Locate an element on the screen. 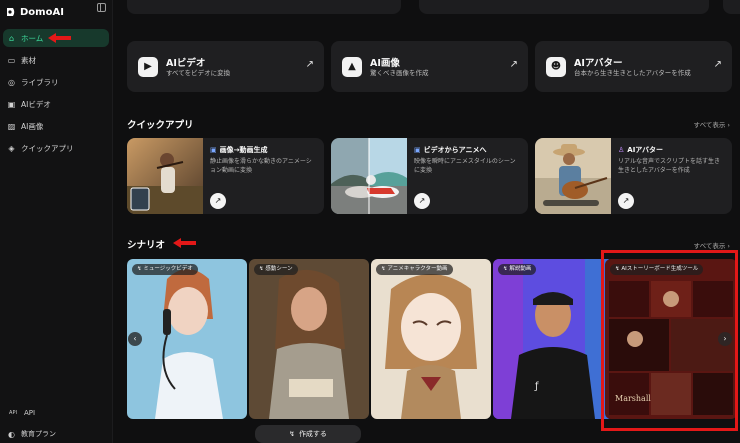 Image resolution: width=740 pixels, height=443 pixels. explainer-thumbnail: ƒ is located at coordinates (553, 339).